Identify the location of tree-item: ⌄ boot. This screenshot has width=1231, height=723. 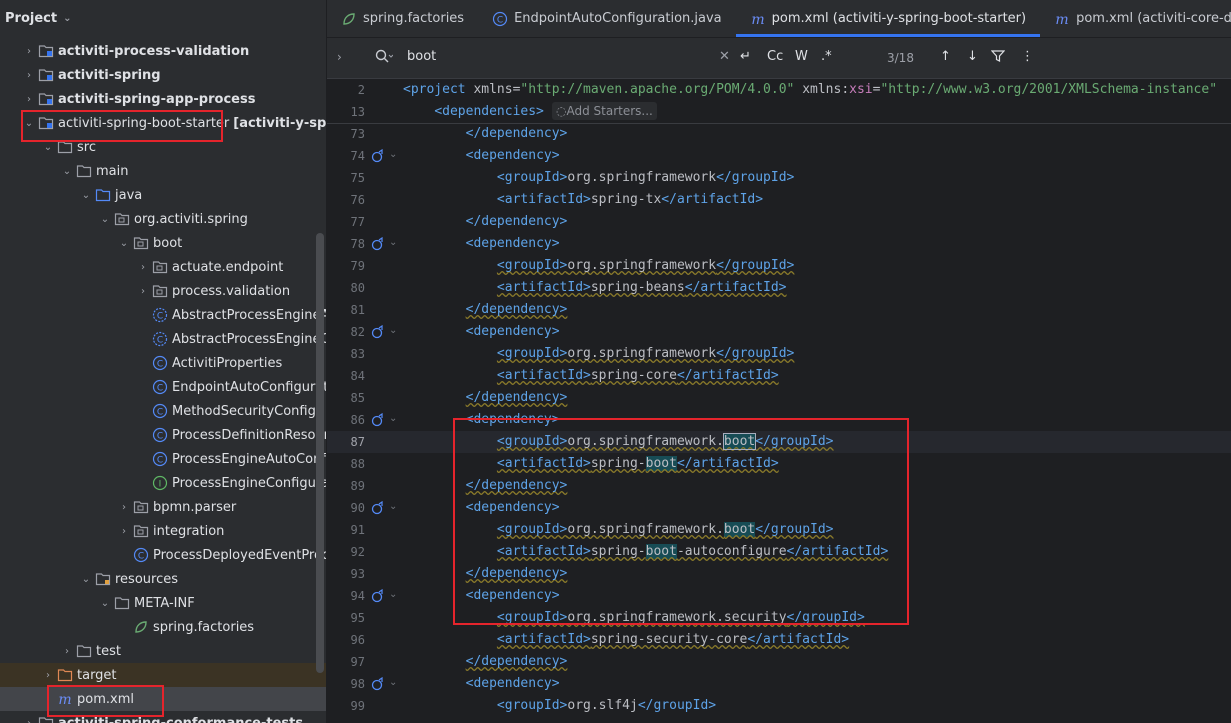
(163, 243).